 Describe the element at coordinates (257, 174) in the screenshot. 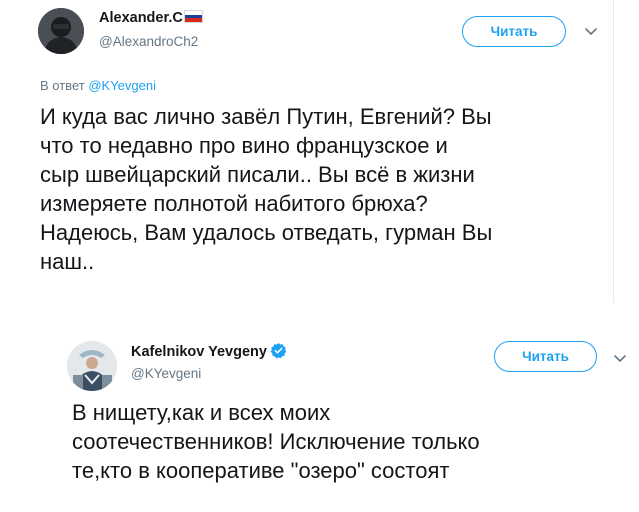

I see `tweet-text-line: сыр швейцарский писали.. Вы всё в жизни` at that location.